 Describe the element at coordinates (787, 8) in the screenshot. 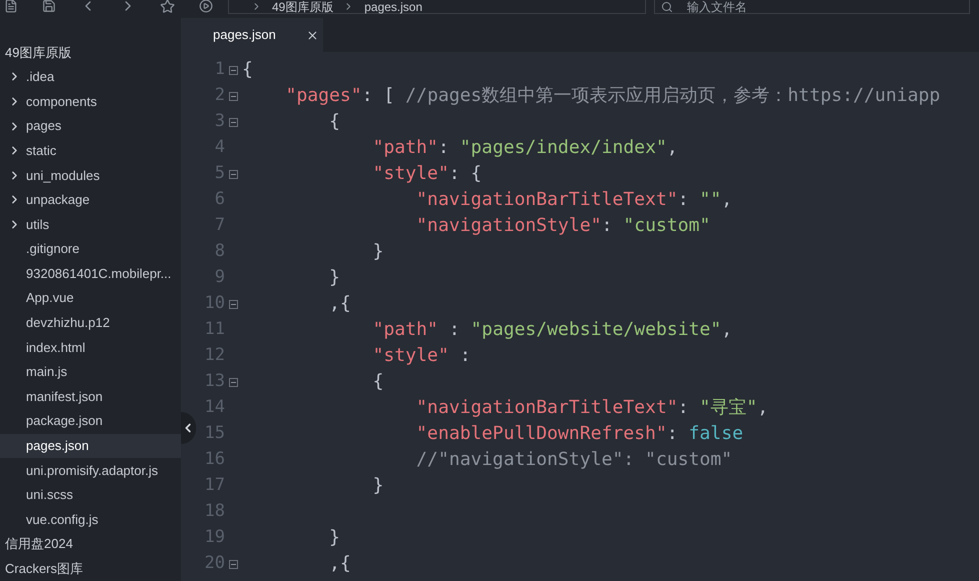

I see `file-search-field: 输入文件名` at that location.